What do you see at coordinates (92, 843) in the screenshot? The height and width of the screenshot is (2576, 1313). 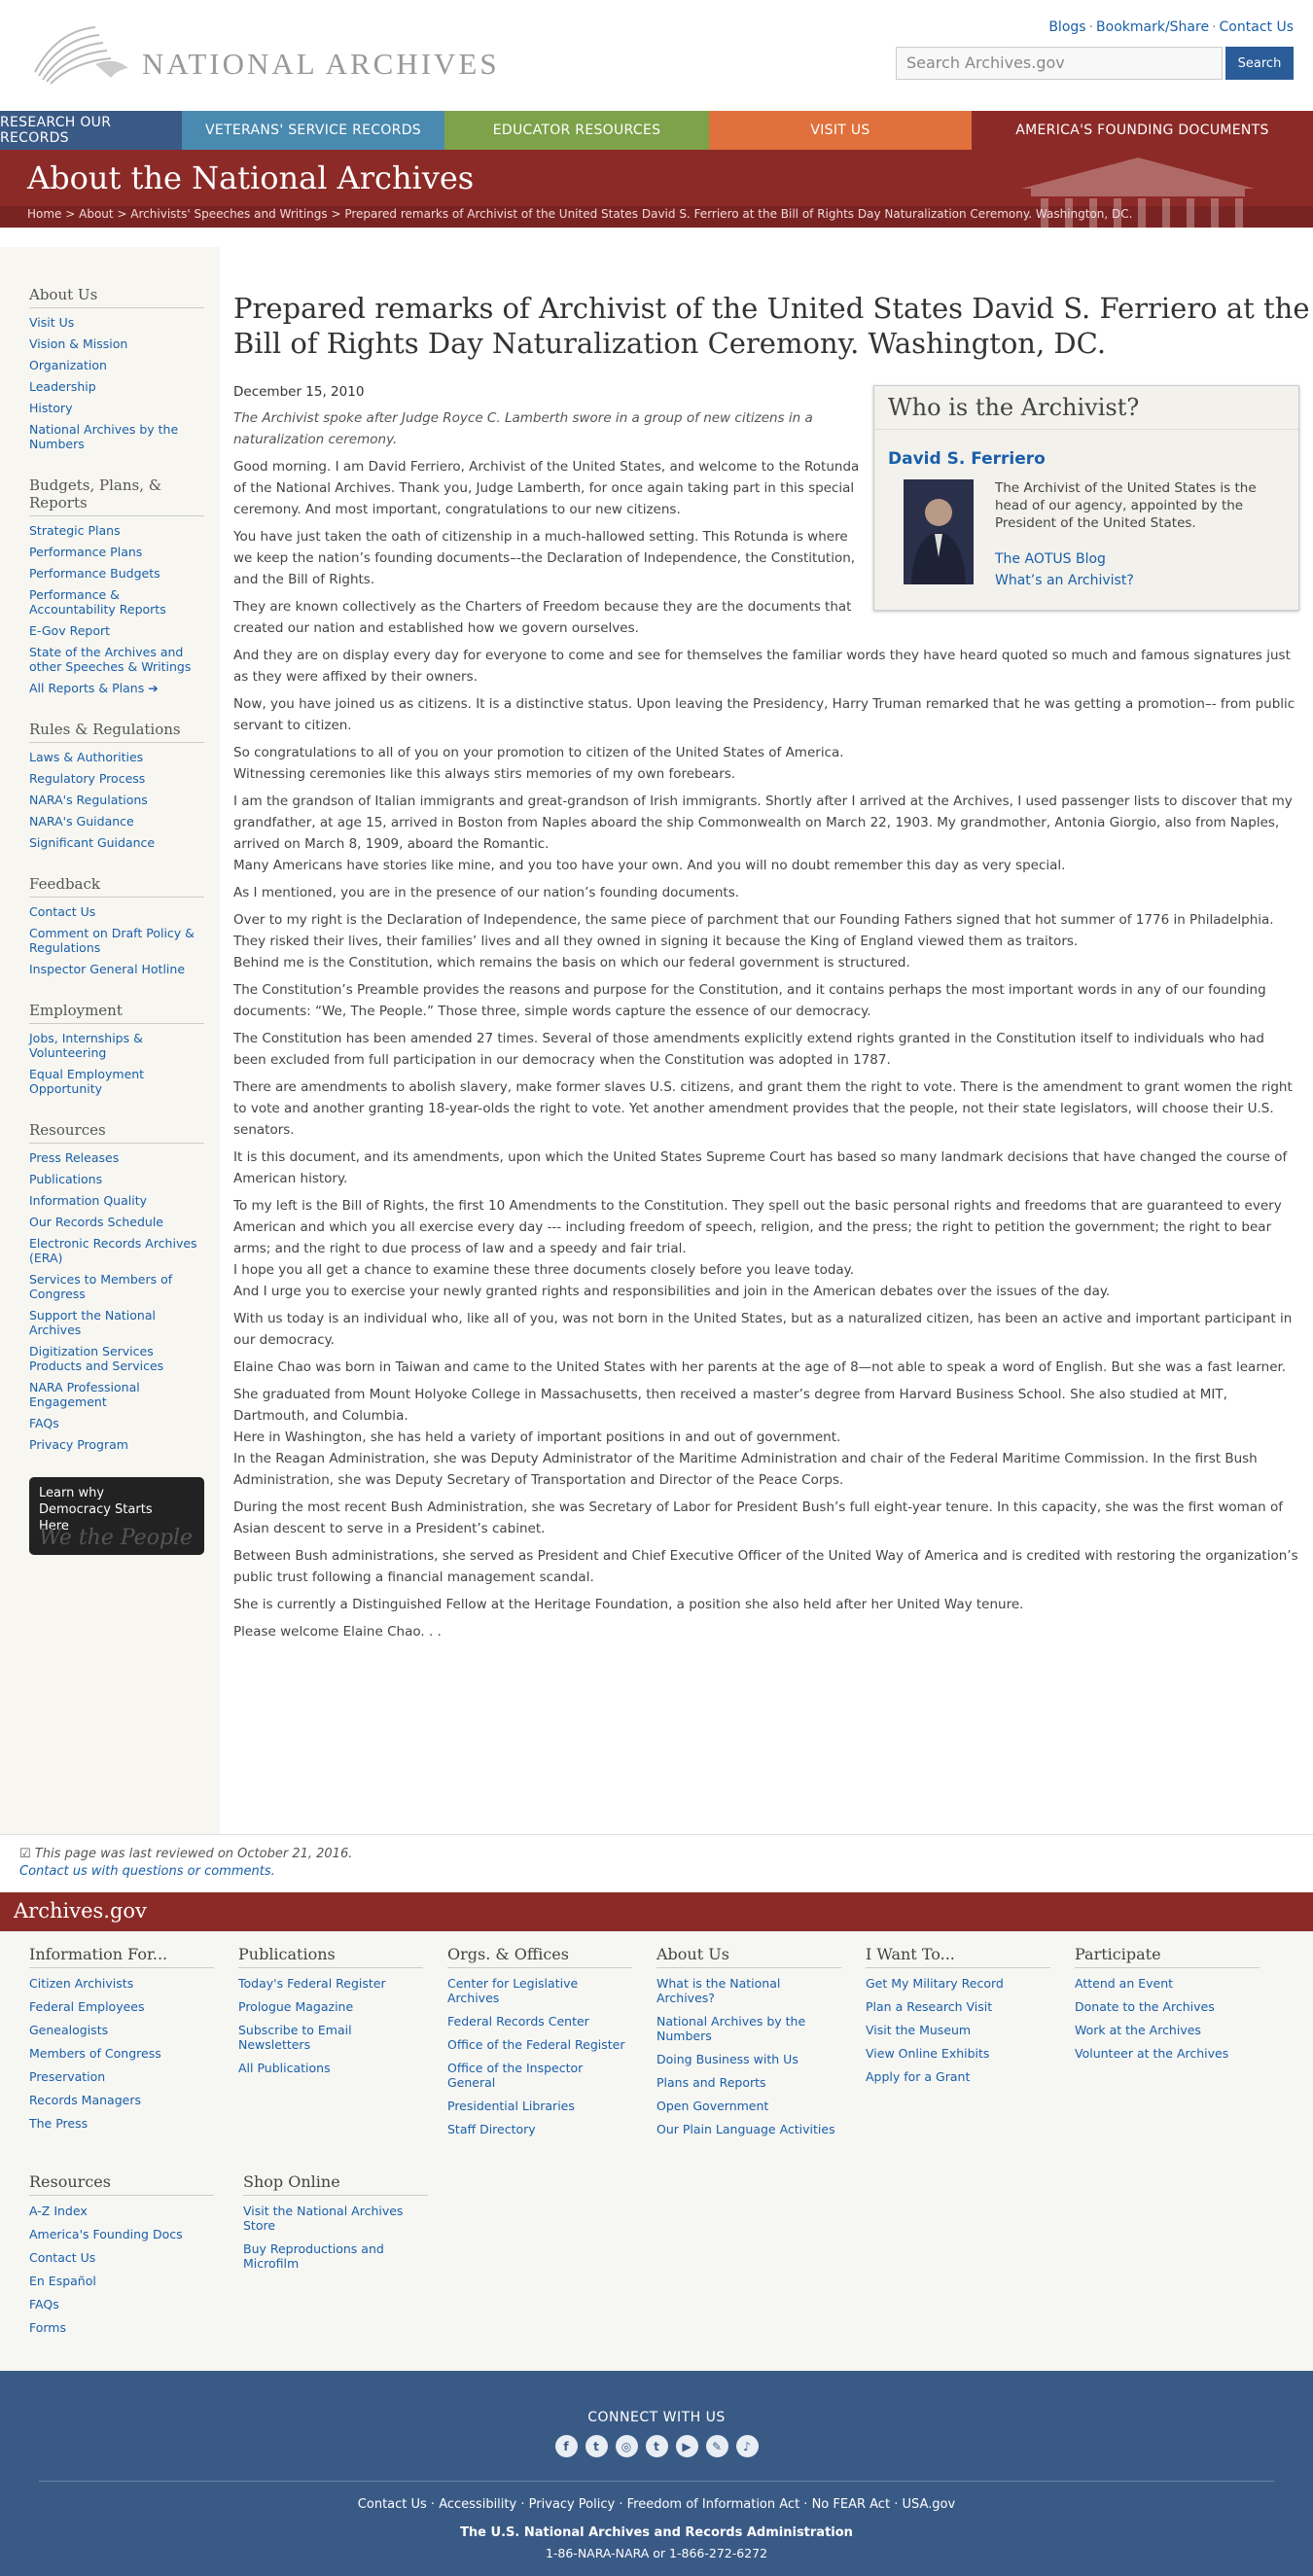 I see `sidebar-item-significant-guidance: Significant Guidance` at bounding box center [92, 843].